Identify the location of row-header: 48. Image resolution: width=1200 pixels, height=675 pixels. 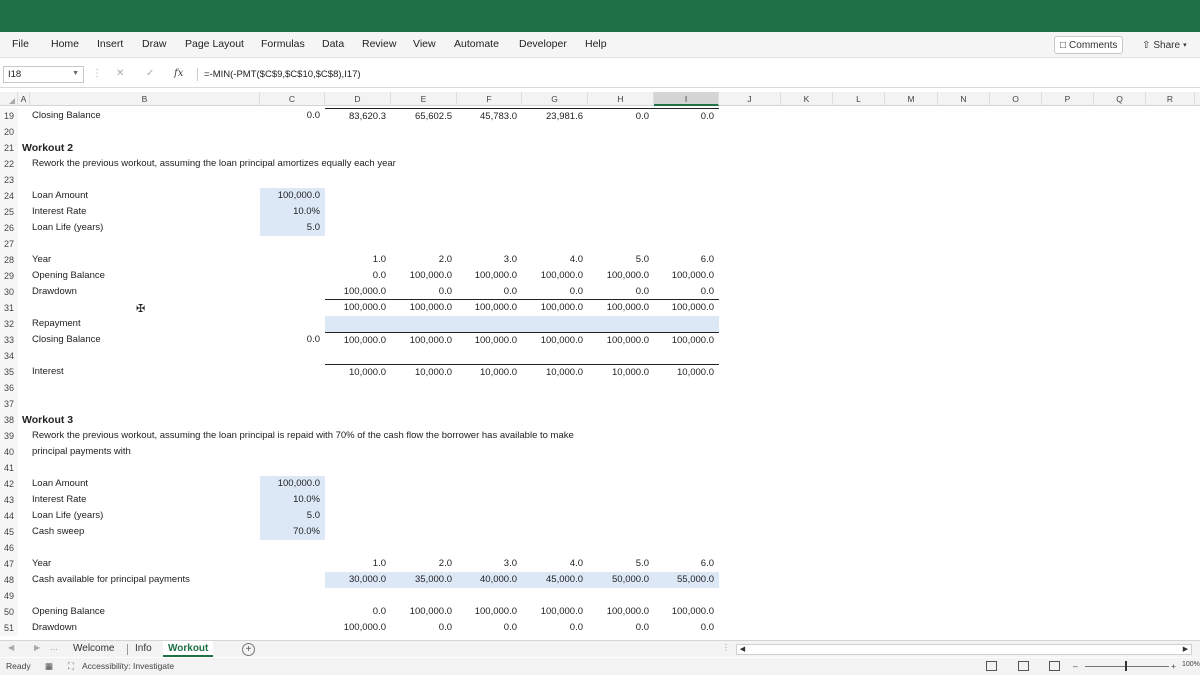
(9, 580).